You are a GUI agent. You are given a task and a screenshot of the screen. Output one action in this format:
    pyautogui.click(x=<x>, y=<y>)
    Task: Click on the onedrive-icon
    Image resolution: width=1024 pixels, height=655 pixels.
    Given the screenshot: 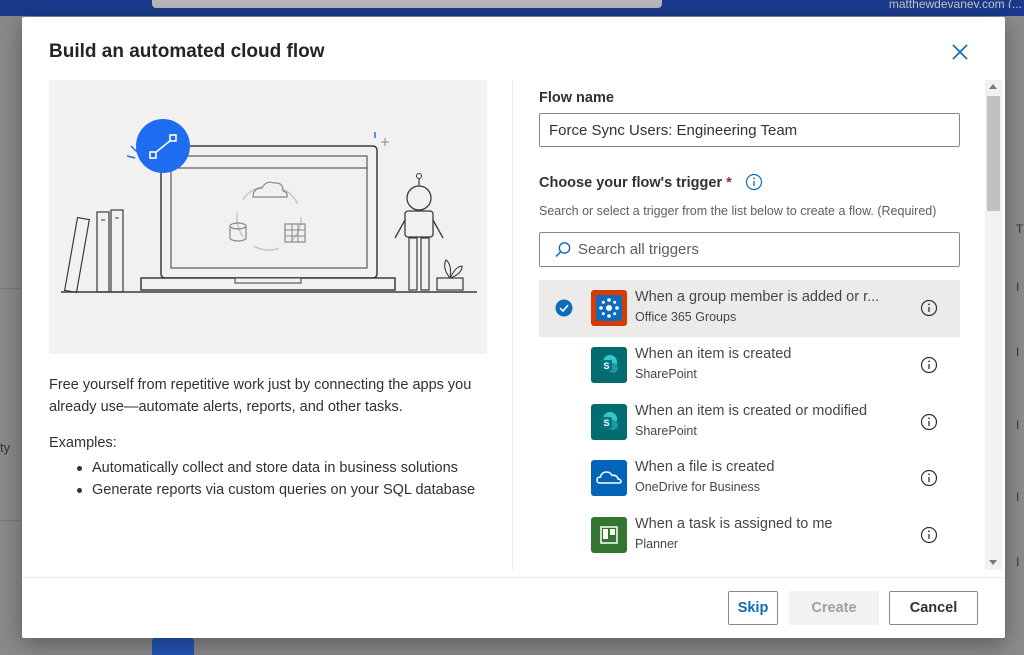 What is the action you would take?
    pyautogui.click(x=609, y=478)
    